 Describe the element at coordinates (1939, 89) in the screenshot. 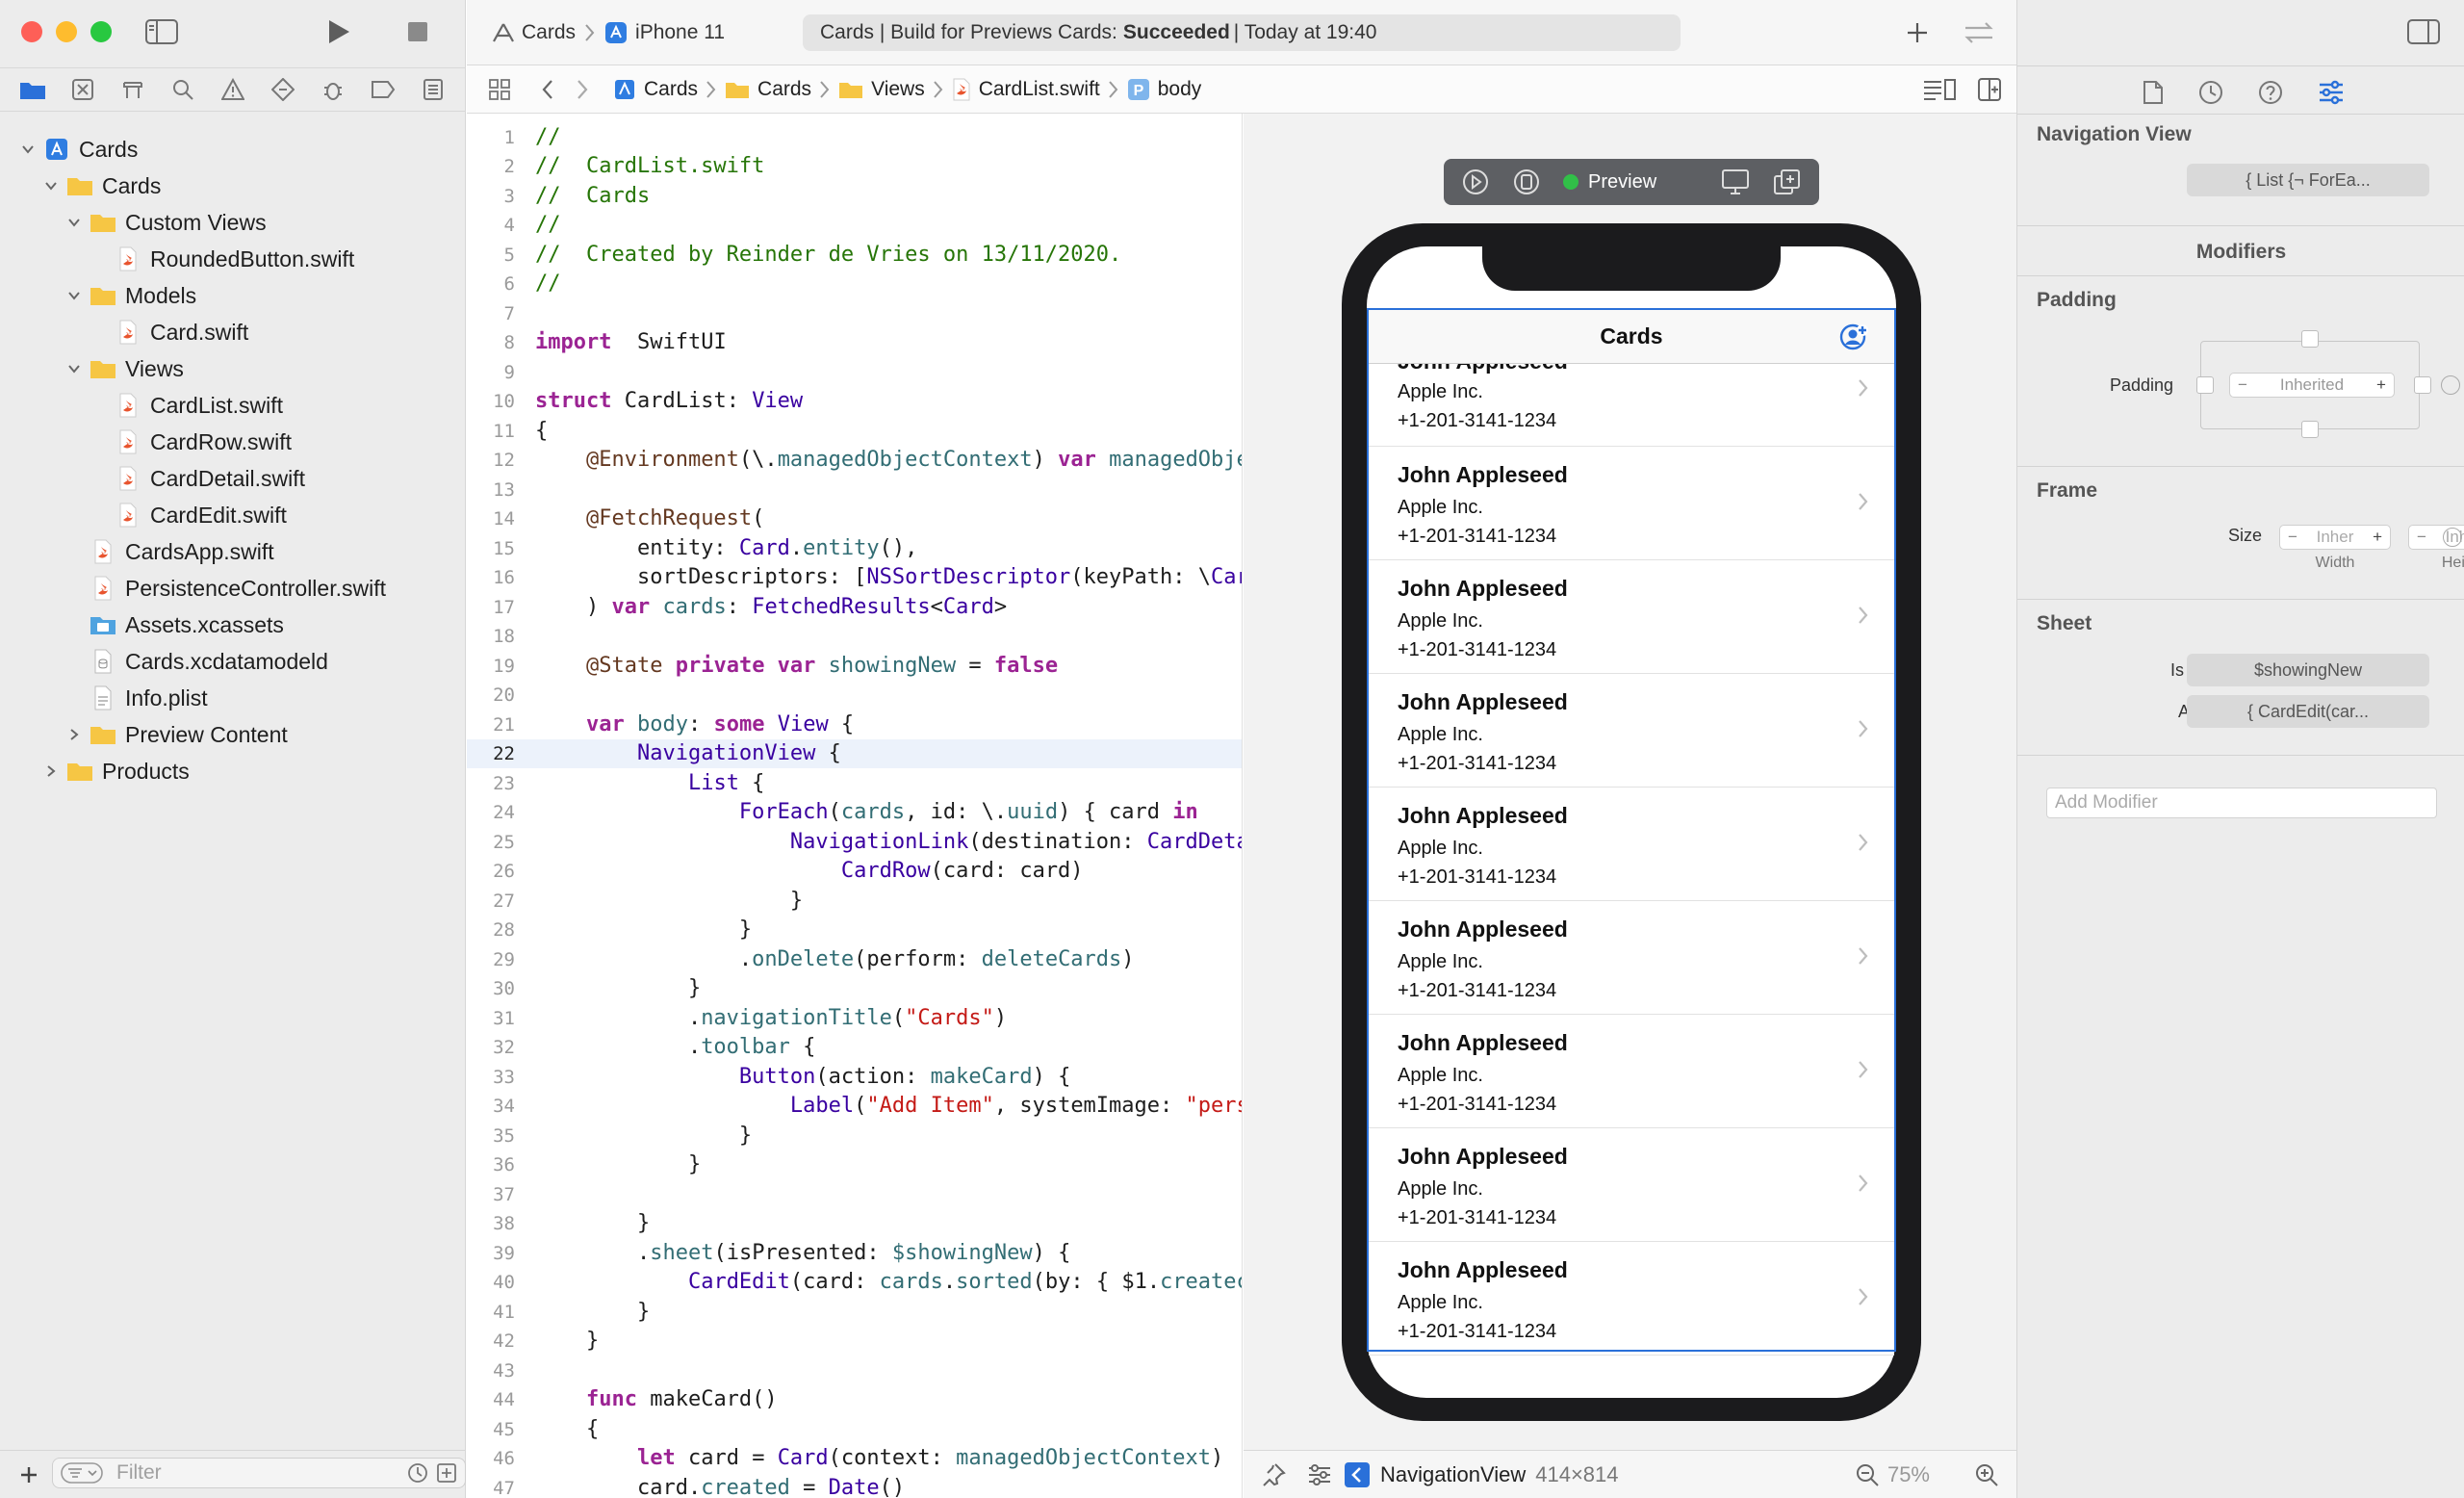

I see `editor-options-icon` at that location.